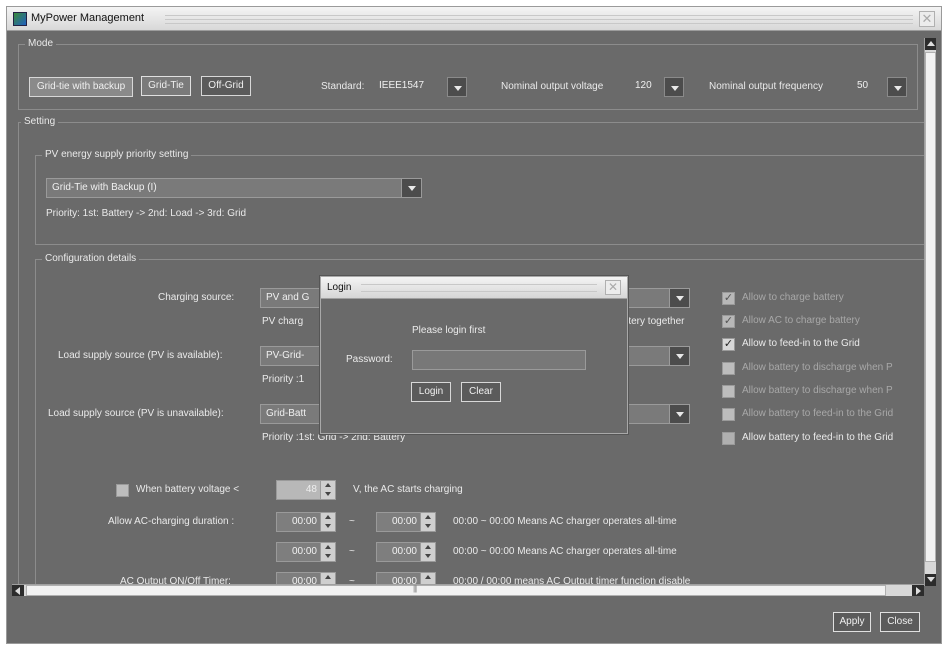 The width and height of the screenshot is (948, 646). What do you see at coordinates (801, 320) in the screenshot?
I see `allow-ac-charge-label: Allow AC to charge battery` at bounding box center [801, 320].